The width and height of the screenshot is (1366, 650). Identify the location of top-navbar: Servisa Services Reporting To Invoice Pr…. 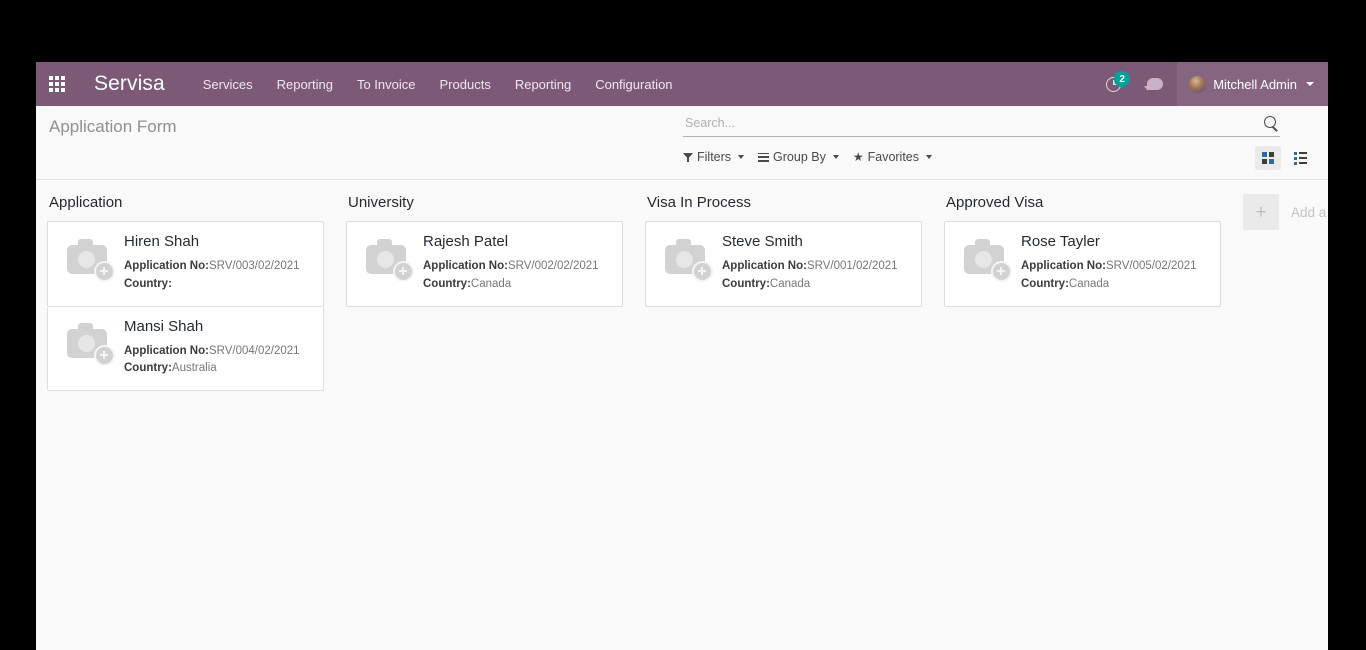
(682, 84).